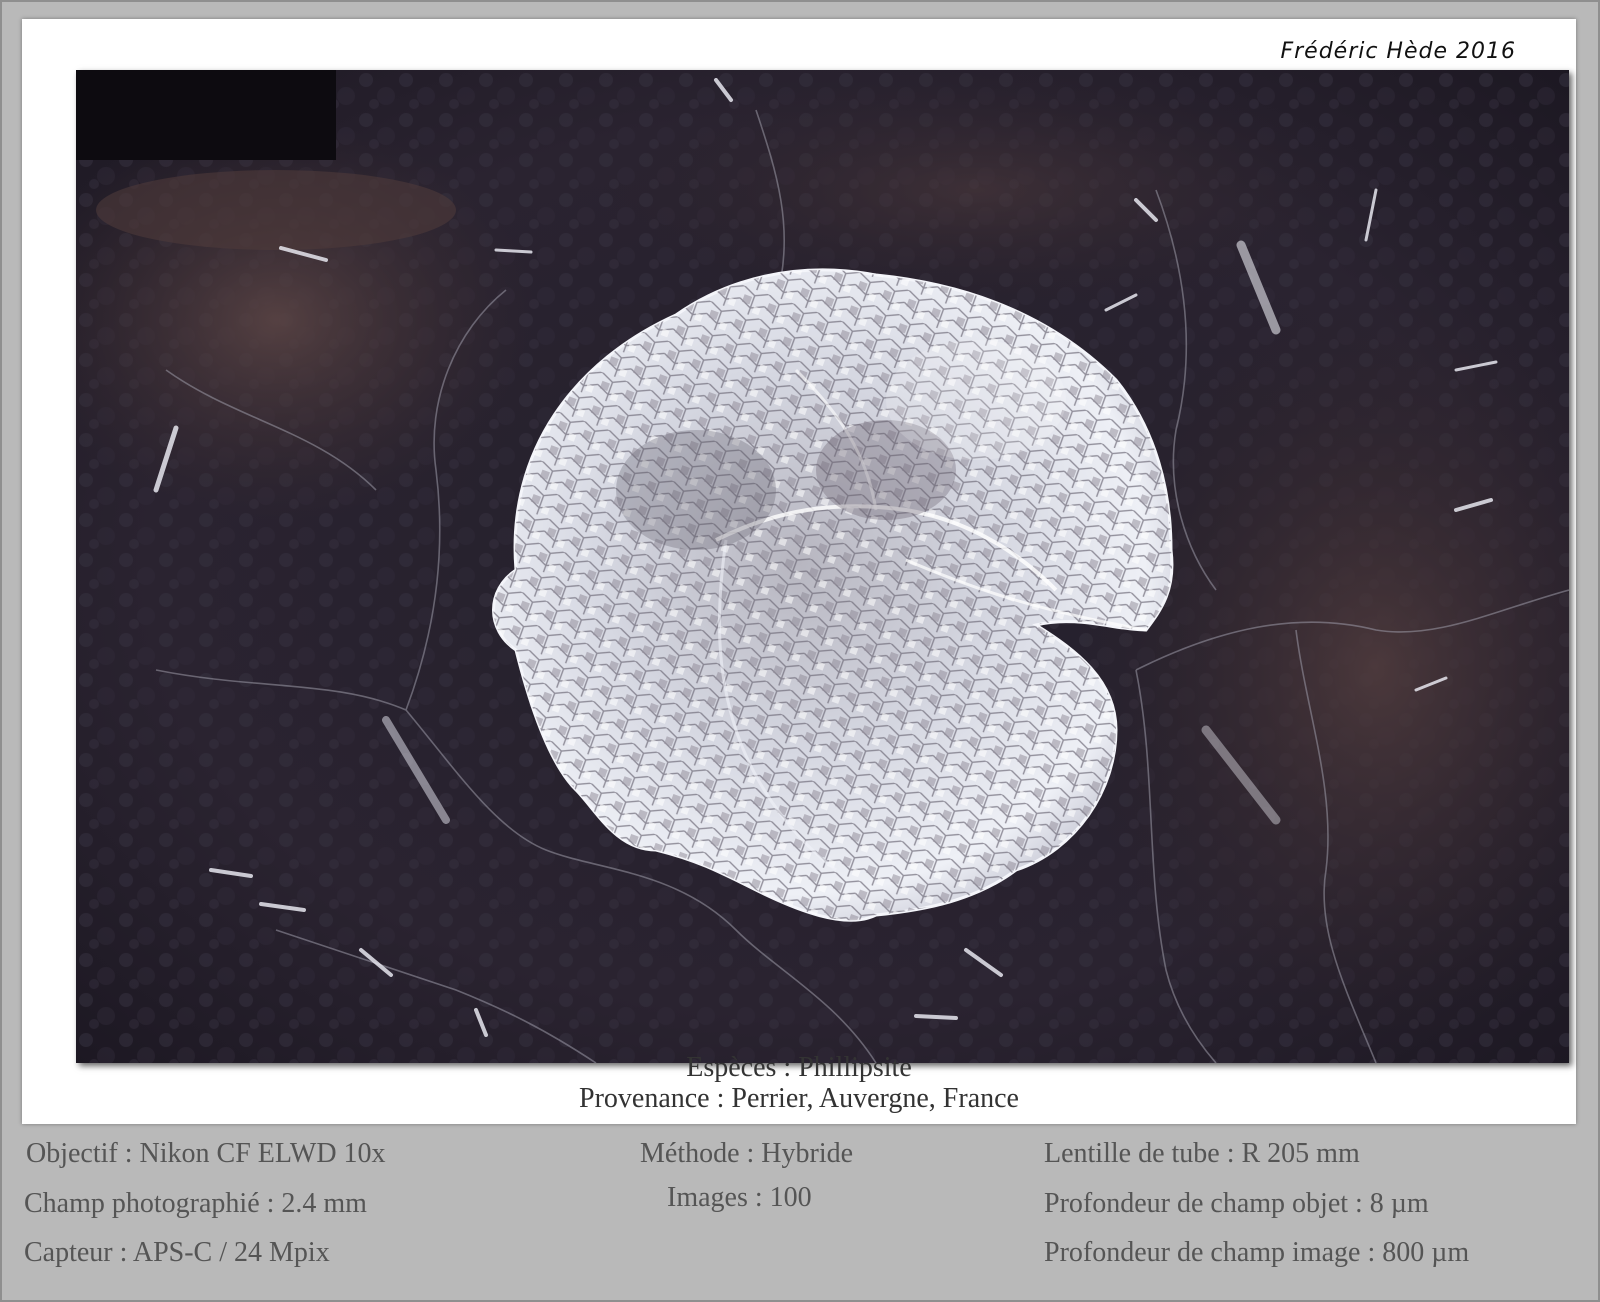  Describe the element at coordinates (799, 1098) in the screenshot. I see `provenance-line: Provenance : Perrier, Auvergne, France` at that location.